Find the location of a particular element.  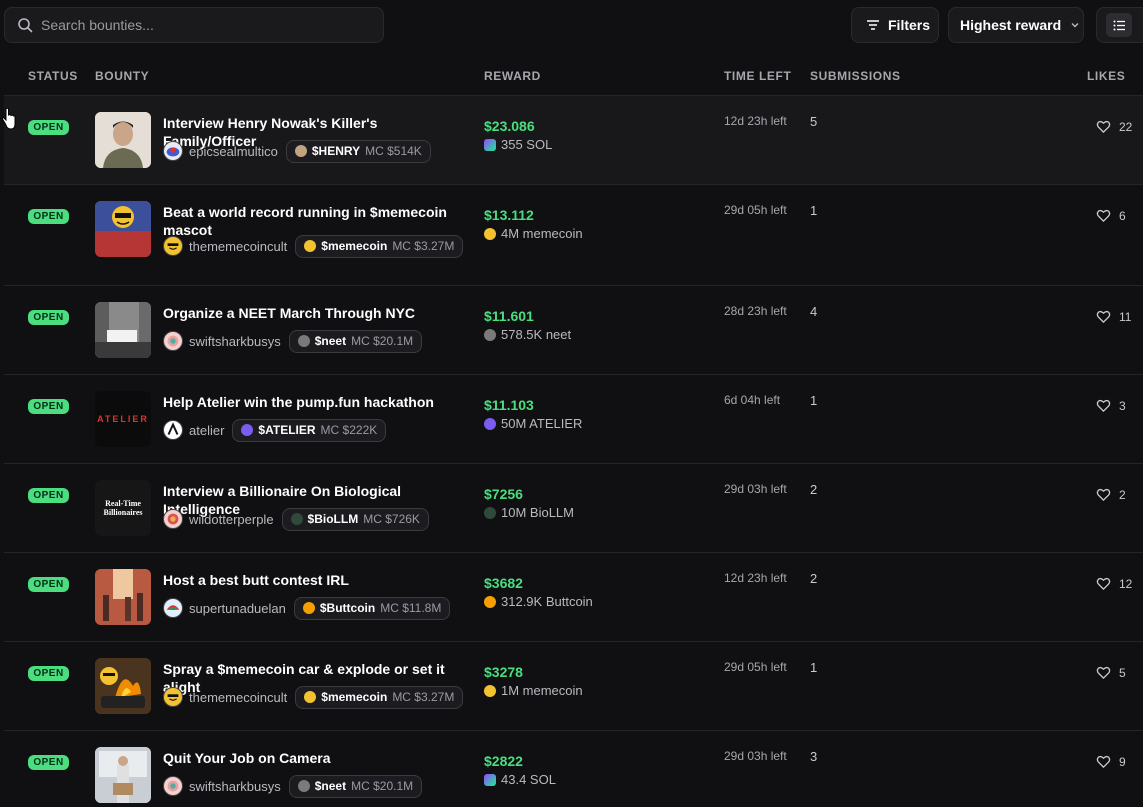

bounty-title: Host a best butt contest IRL is located at coordinates (318, 580).